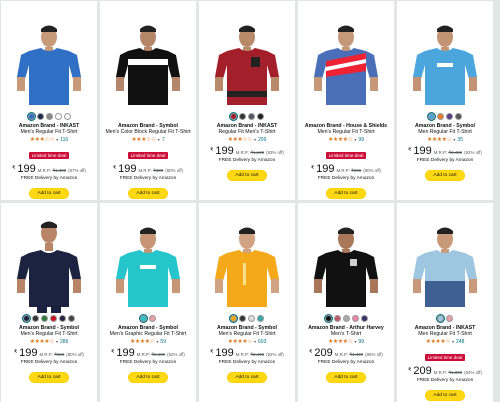  What do you see at coordinates (460, 140) in the screenshot?
I see `rating-count: 35` at bounding box center [460, 140].